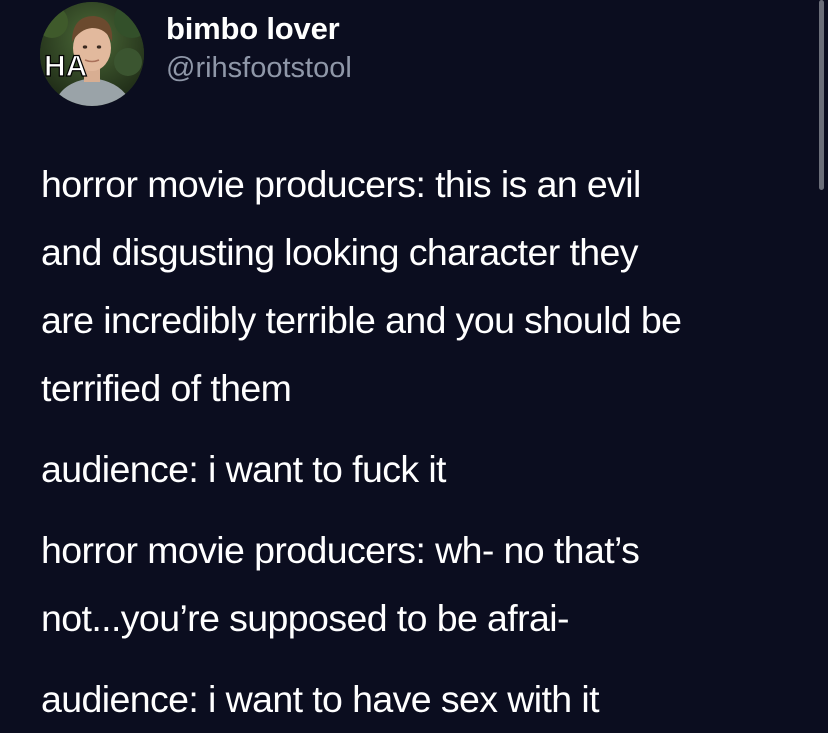 The image size is (828, 733). What do you see at coordinates (65, 66) in the screenshot?
I see `avatar-overlay-text: HA` at bounding box center [65, 66].